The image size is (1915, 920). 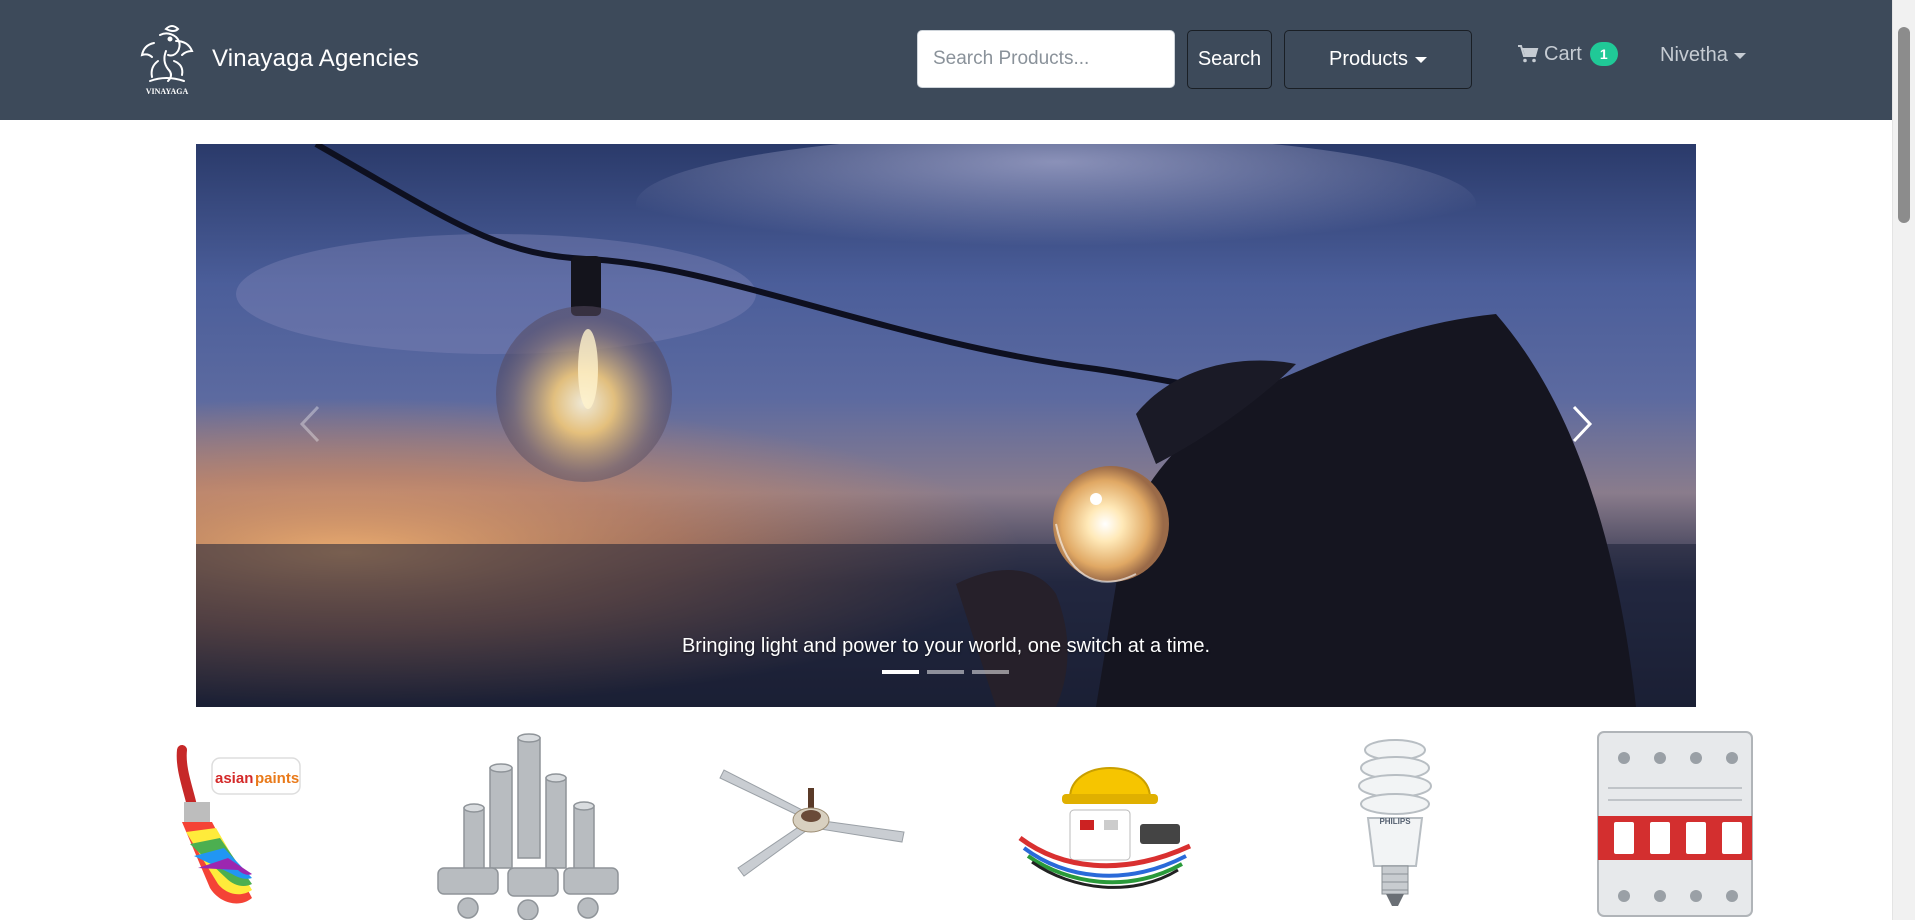 I want to click on electrical-safety-icon, so click(x=1105, y=828).